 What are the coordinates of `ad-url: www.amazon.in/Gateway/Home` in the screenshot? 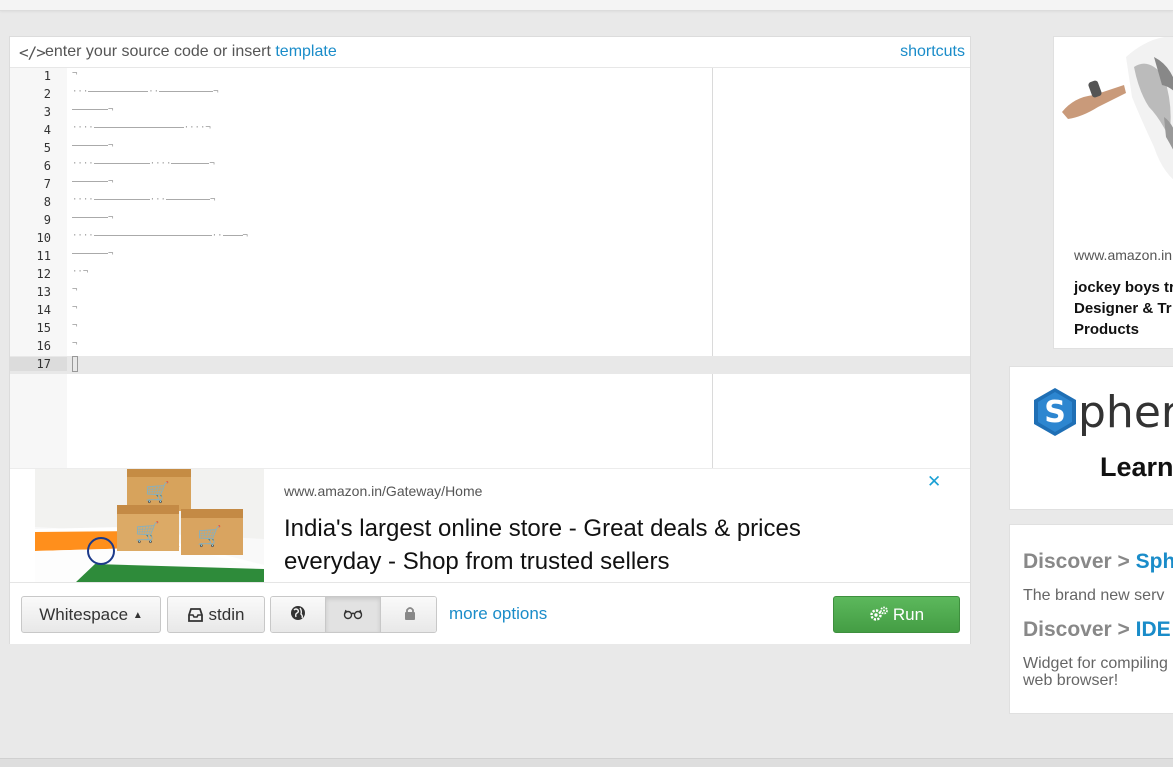 It's located at (383, 491).